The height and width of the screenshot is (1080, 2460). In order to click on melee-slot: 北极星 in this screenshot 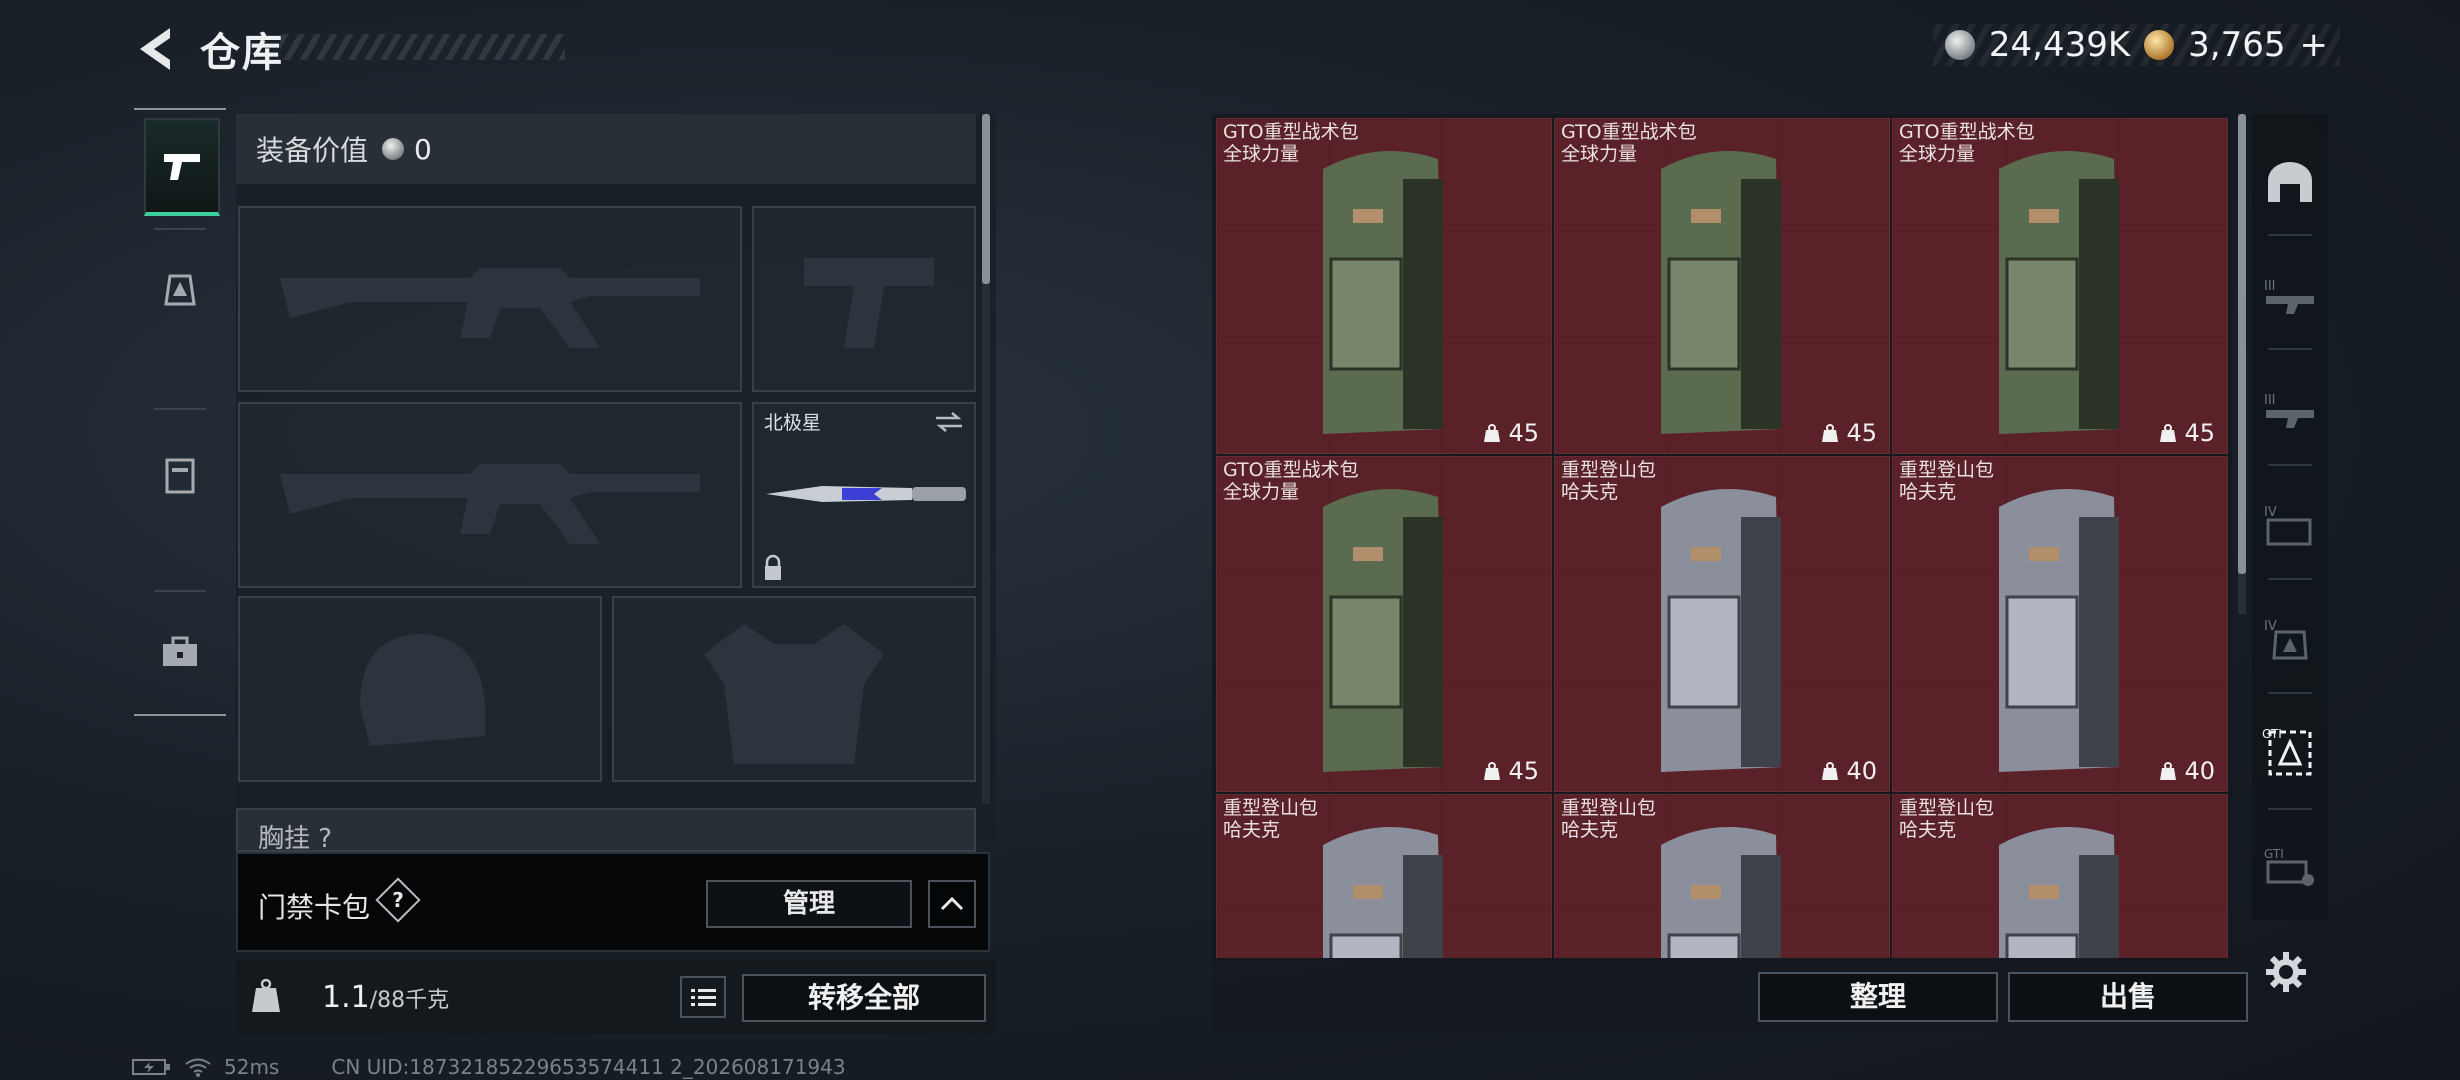, I will do `click(864, 495)`.